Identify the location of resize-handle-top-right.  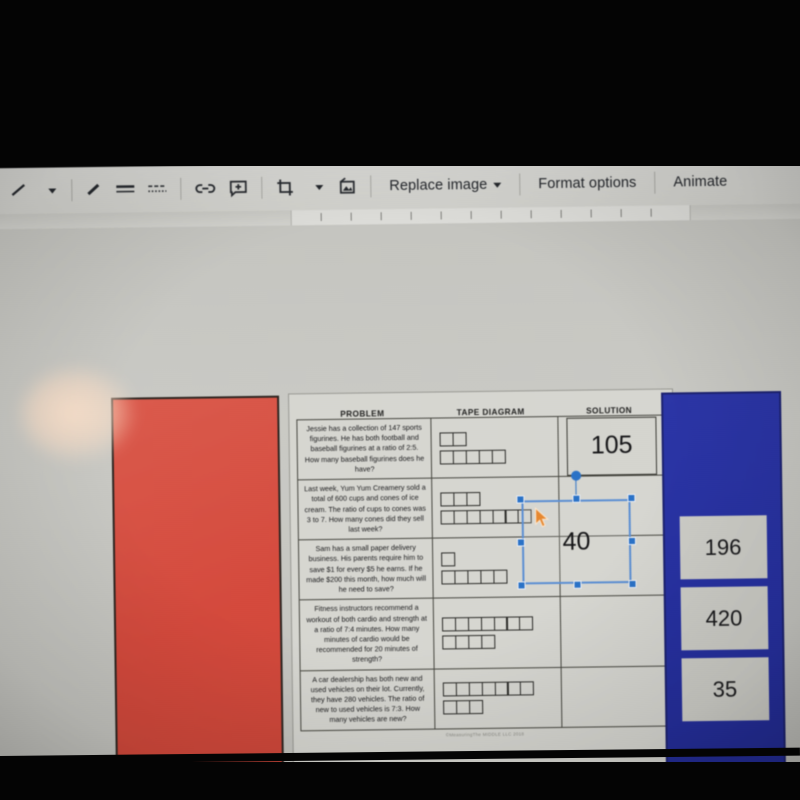
(631, 498).